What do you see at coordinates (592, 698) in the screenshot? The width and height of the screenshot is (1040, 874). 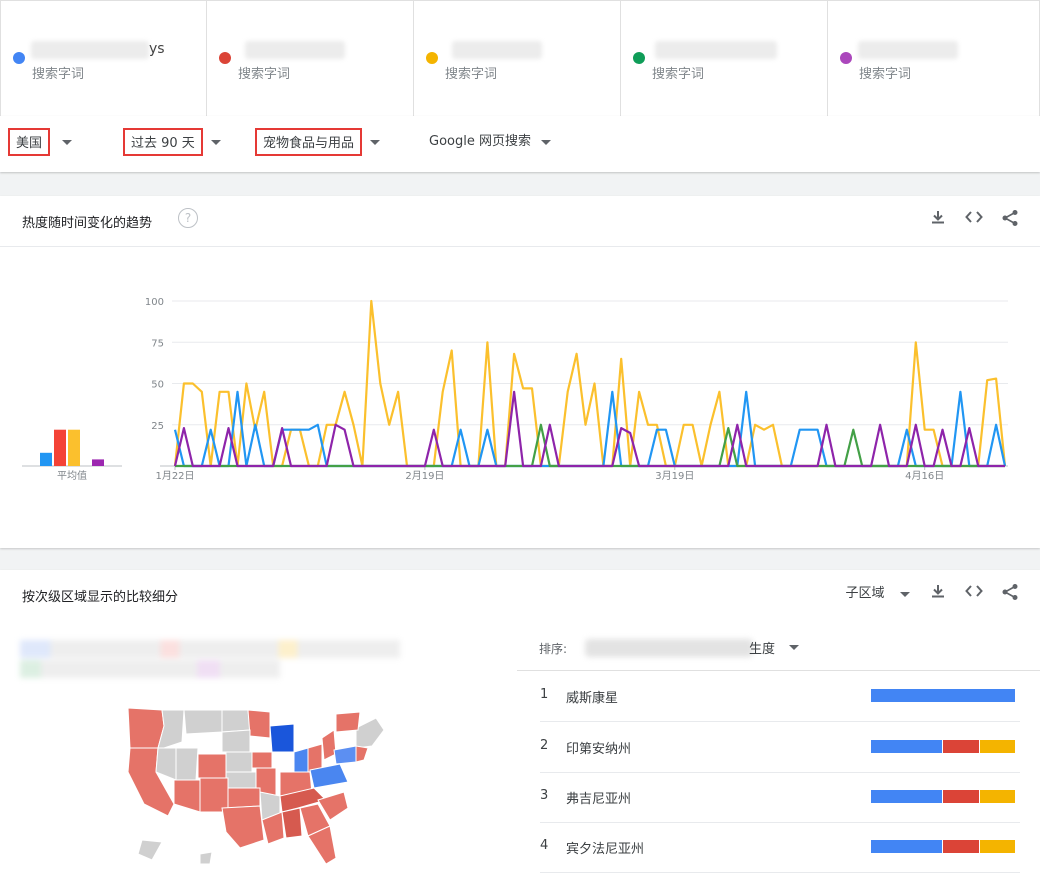 I see `region-name: 威斯康星` at bounding box center [592, 698].